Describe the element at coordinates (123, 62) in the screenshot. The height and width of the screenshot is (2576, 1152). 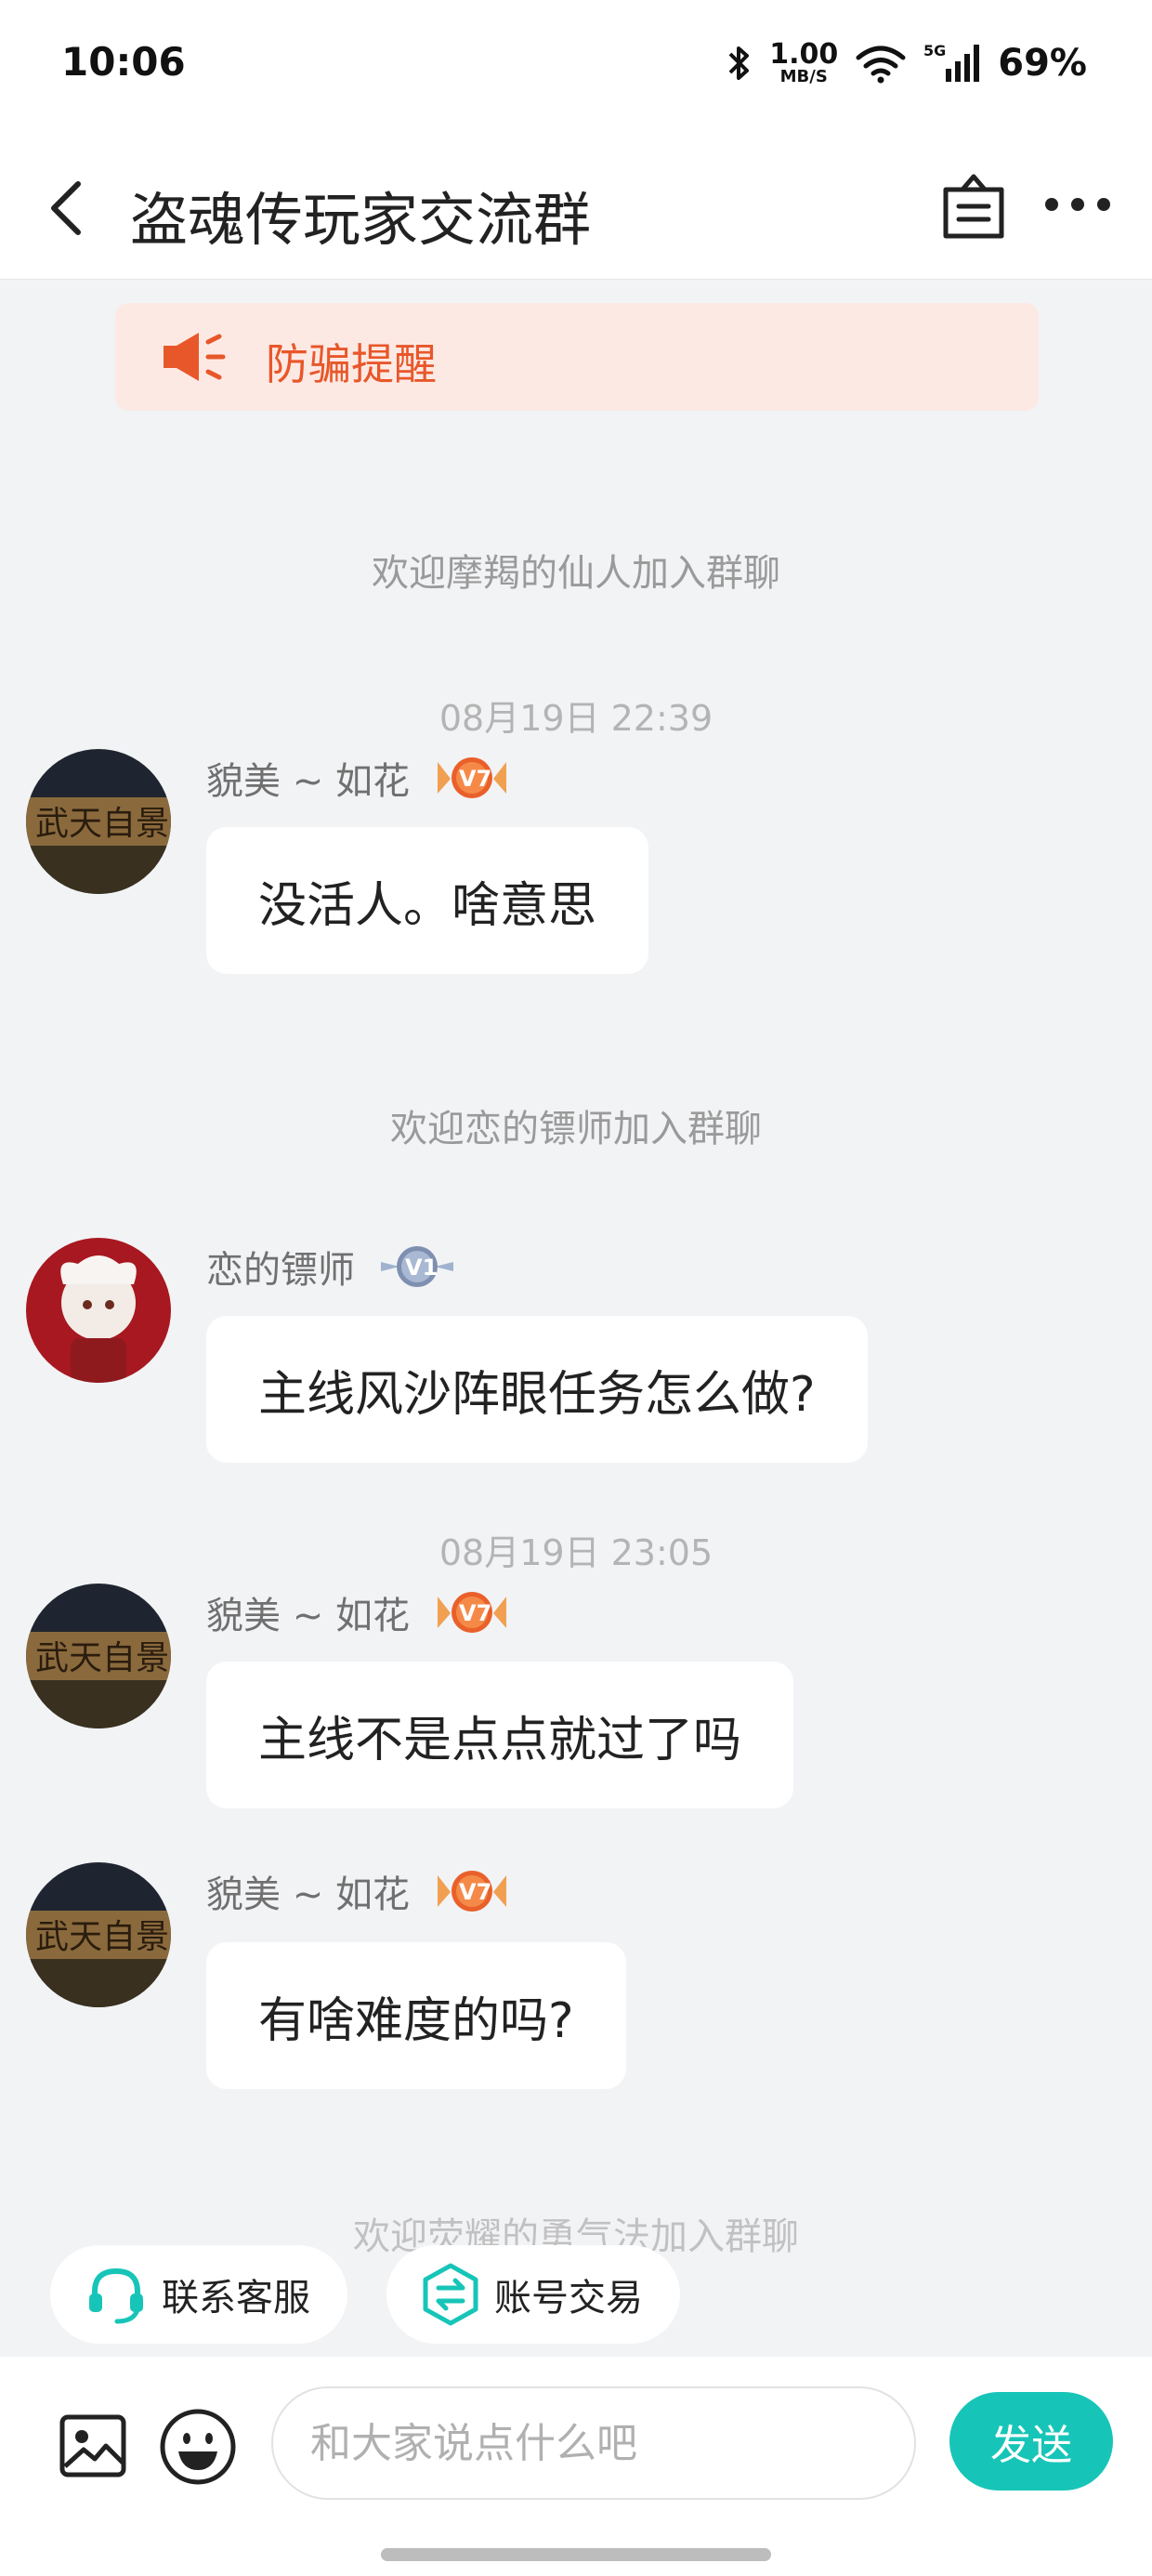
I see `status-time: 10:06` at that location.